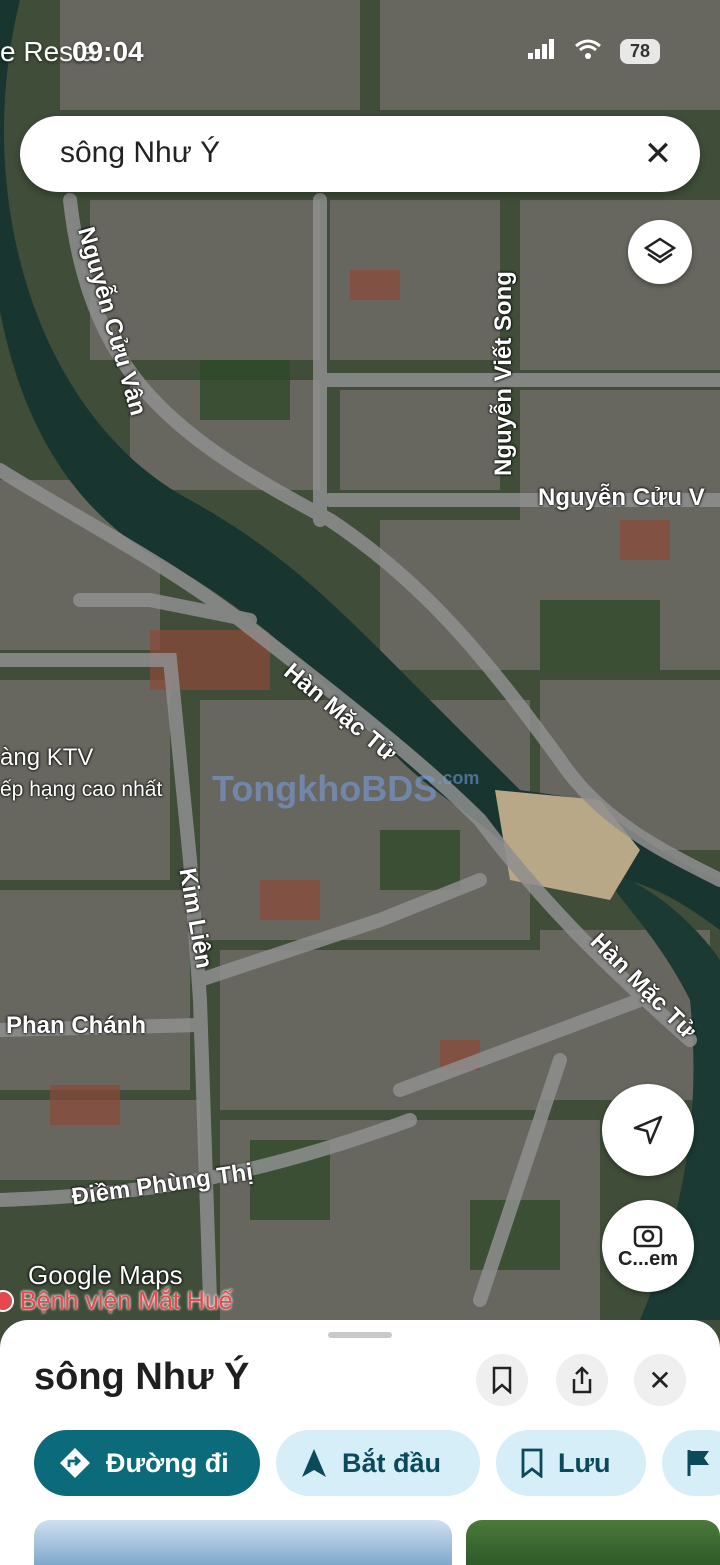  I want to click on camera-search-button: C...em, so click(648, 1246).